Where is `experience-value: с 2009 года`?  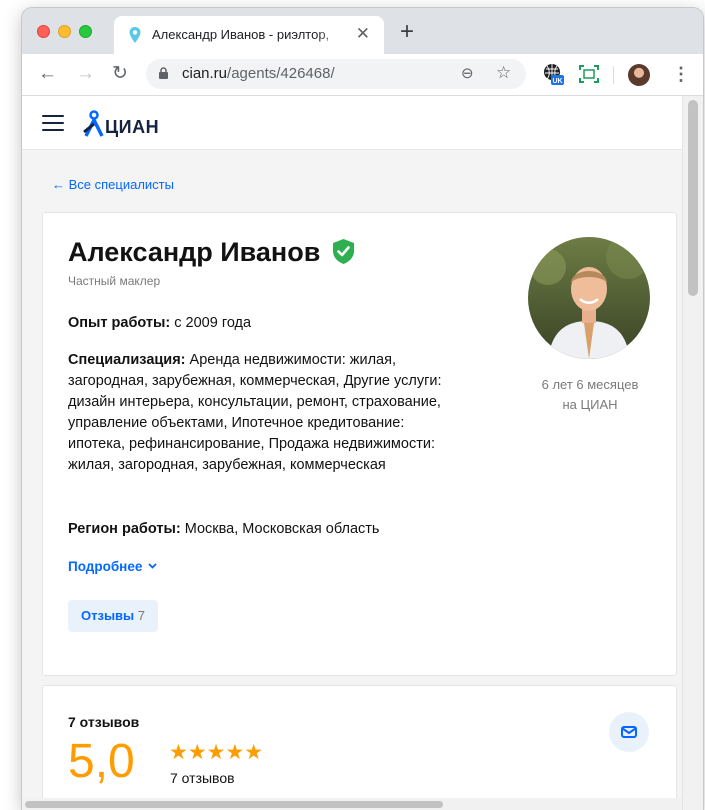
experience-value: с 2009 года is located at coordinates (211, 323).